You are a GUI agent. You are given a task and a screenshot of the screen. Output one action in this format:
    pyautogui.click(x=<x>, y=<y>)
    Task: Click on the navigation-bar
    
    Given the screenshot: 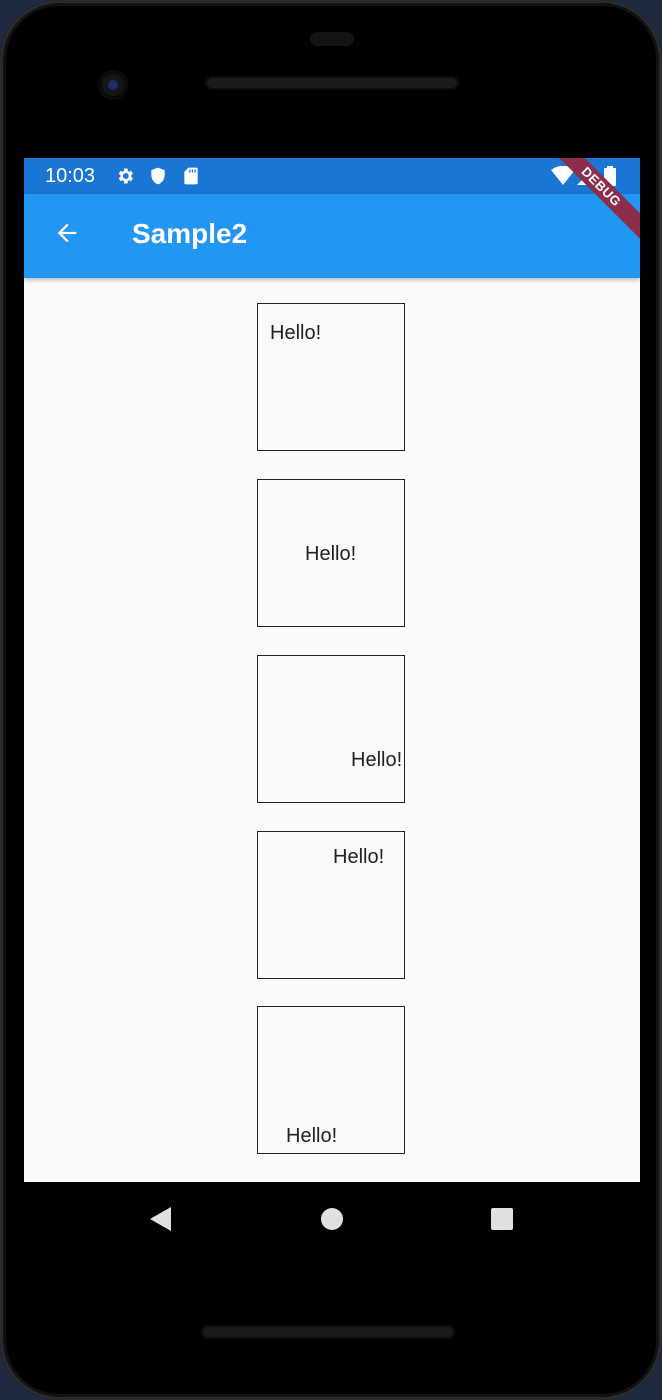 What is the action you would take?
    pyautogui.click(x=332, y=1218)
    